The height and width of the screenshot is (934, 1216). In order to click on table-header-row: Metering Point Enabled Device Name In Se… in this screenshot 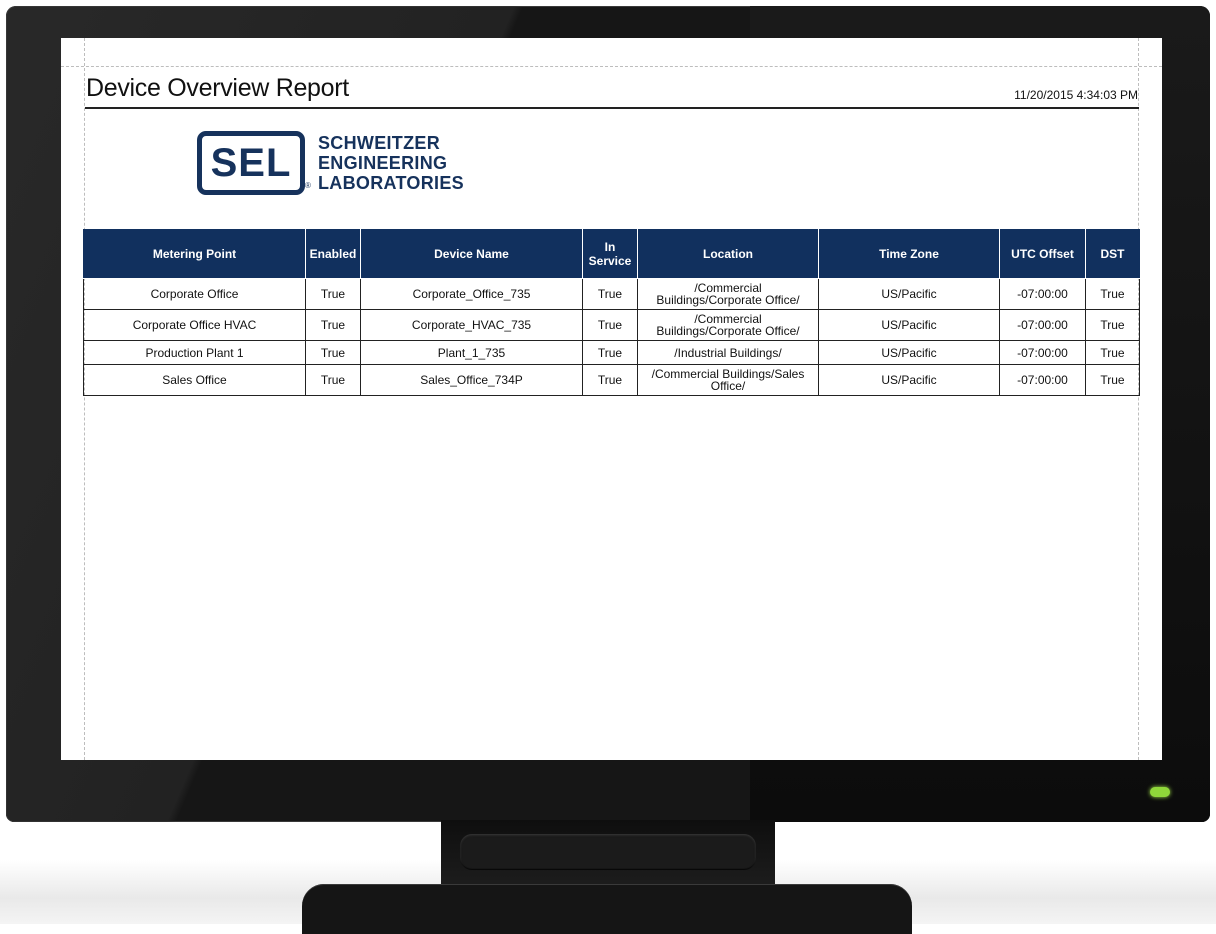, I will do `click(611, 254)`.